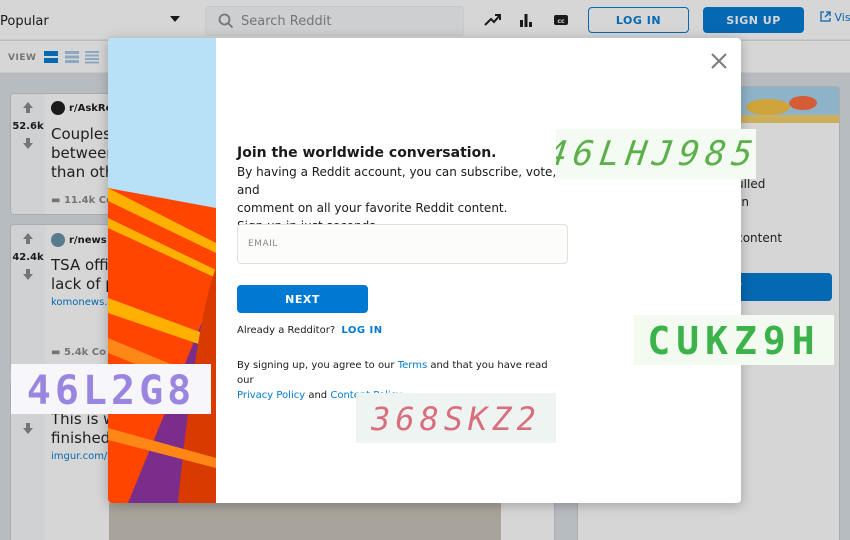  I want to click on email-field, so click(402, 244).